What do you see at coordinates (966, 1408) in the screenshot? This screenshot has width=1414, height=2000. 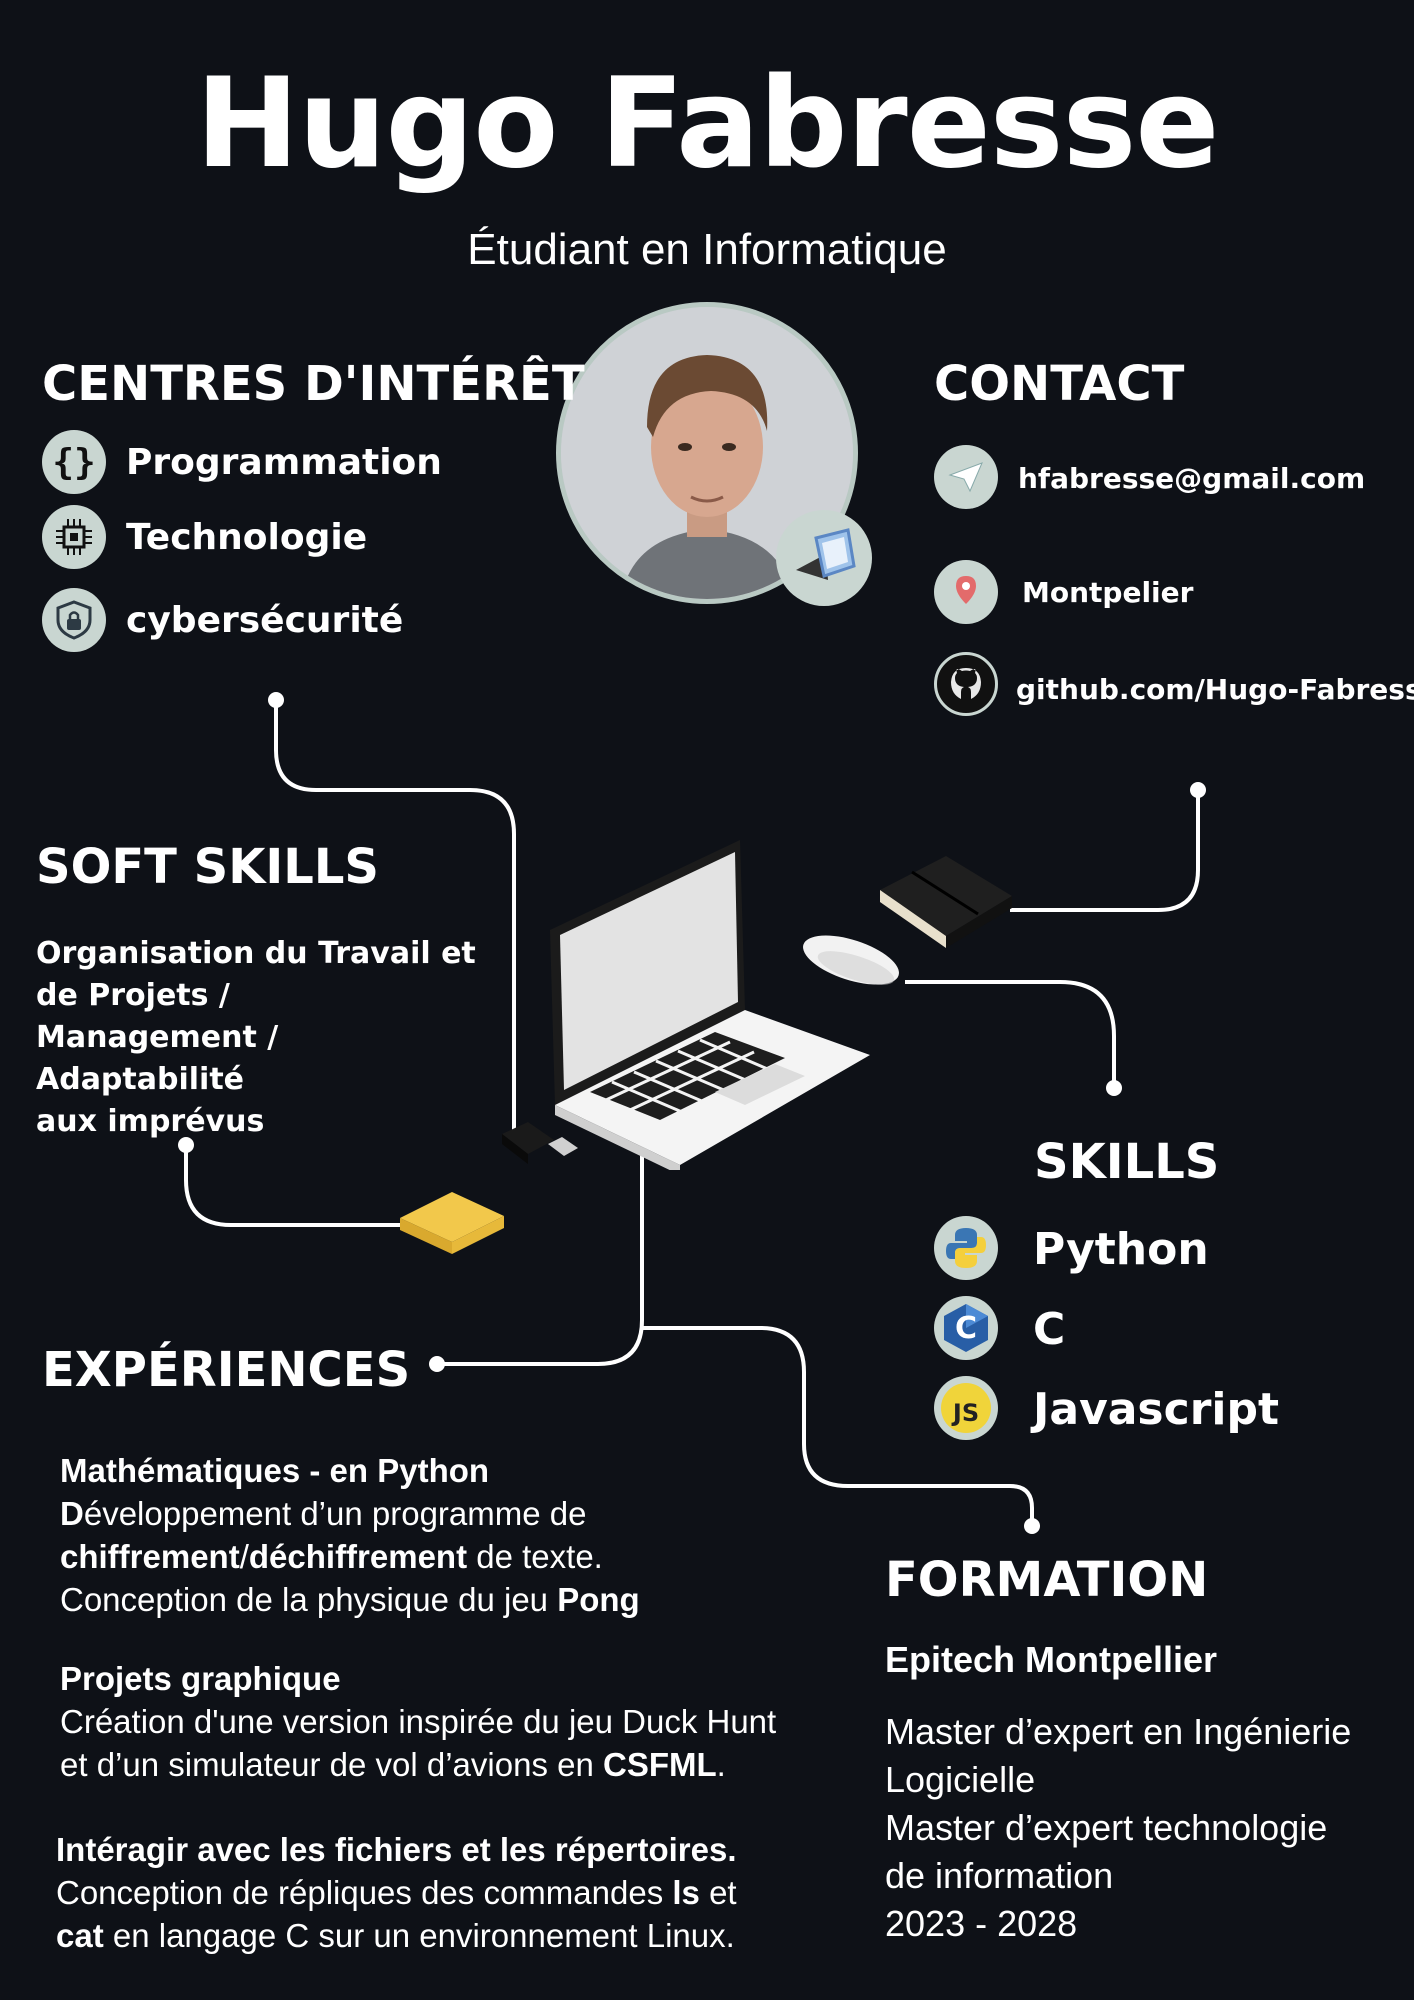 I see `javascript-icon: JS` at bounding box center [966, 1408].